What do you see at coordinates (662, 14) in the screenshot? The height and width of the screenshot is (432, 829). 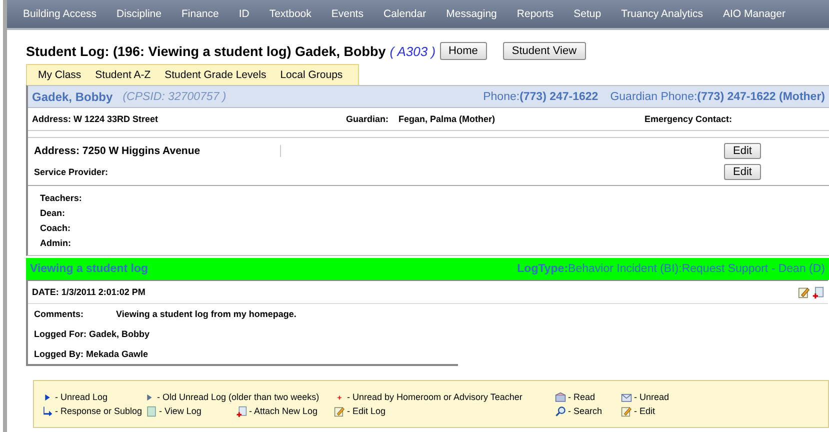 I see `menu-item: Truancy Analytics` at bounding box center [662, 14].